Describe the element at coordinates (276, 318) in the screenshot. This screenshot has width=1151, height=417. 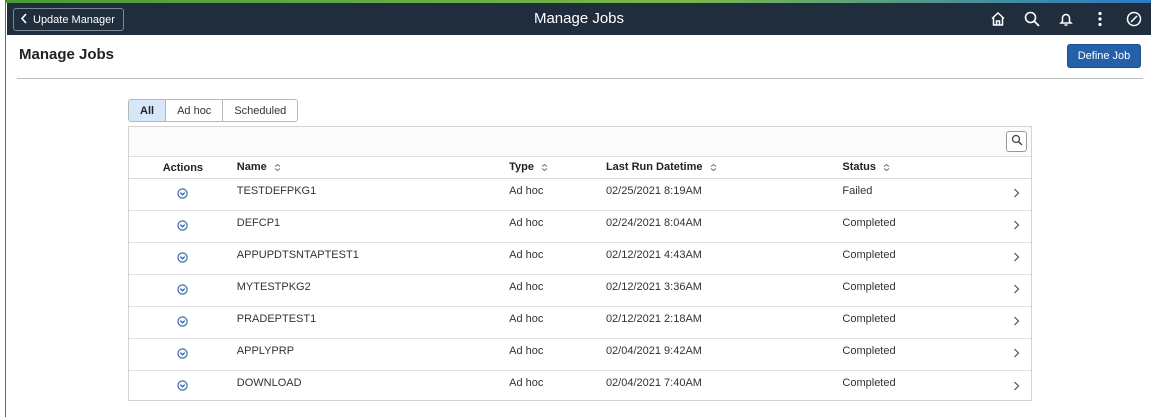
I see `job-name: PRADEPTEST1` at that location.